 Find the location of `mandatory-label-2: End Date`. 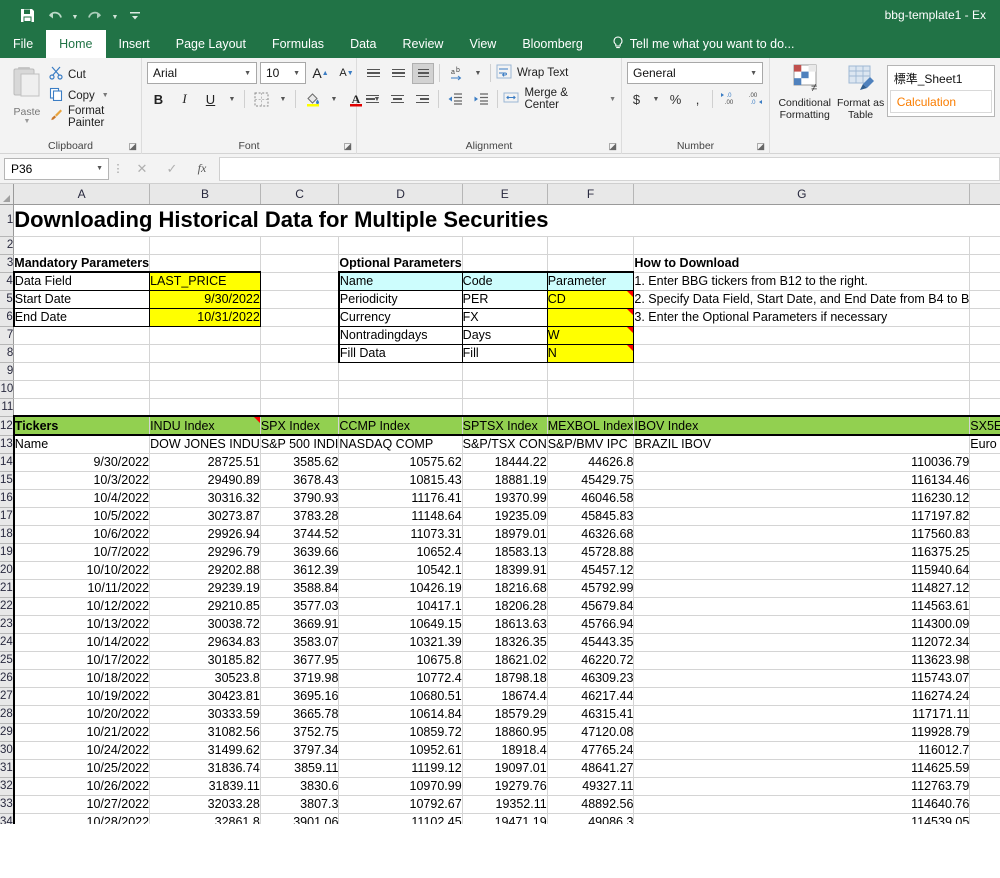

mandatory-label-2: End Date is located at coordinates (81, 317).